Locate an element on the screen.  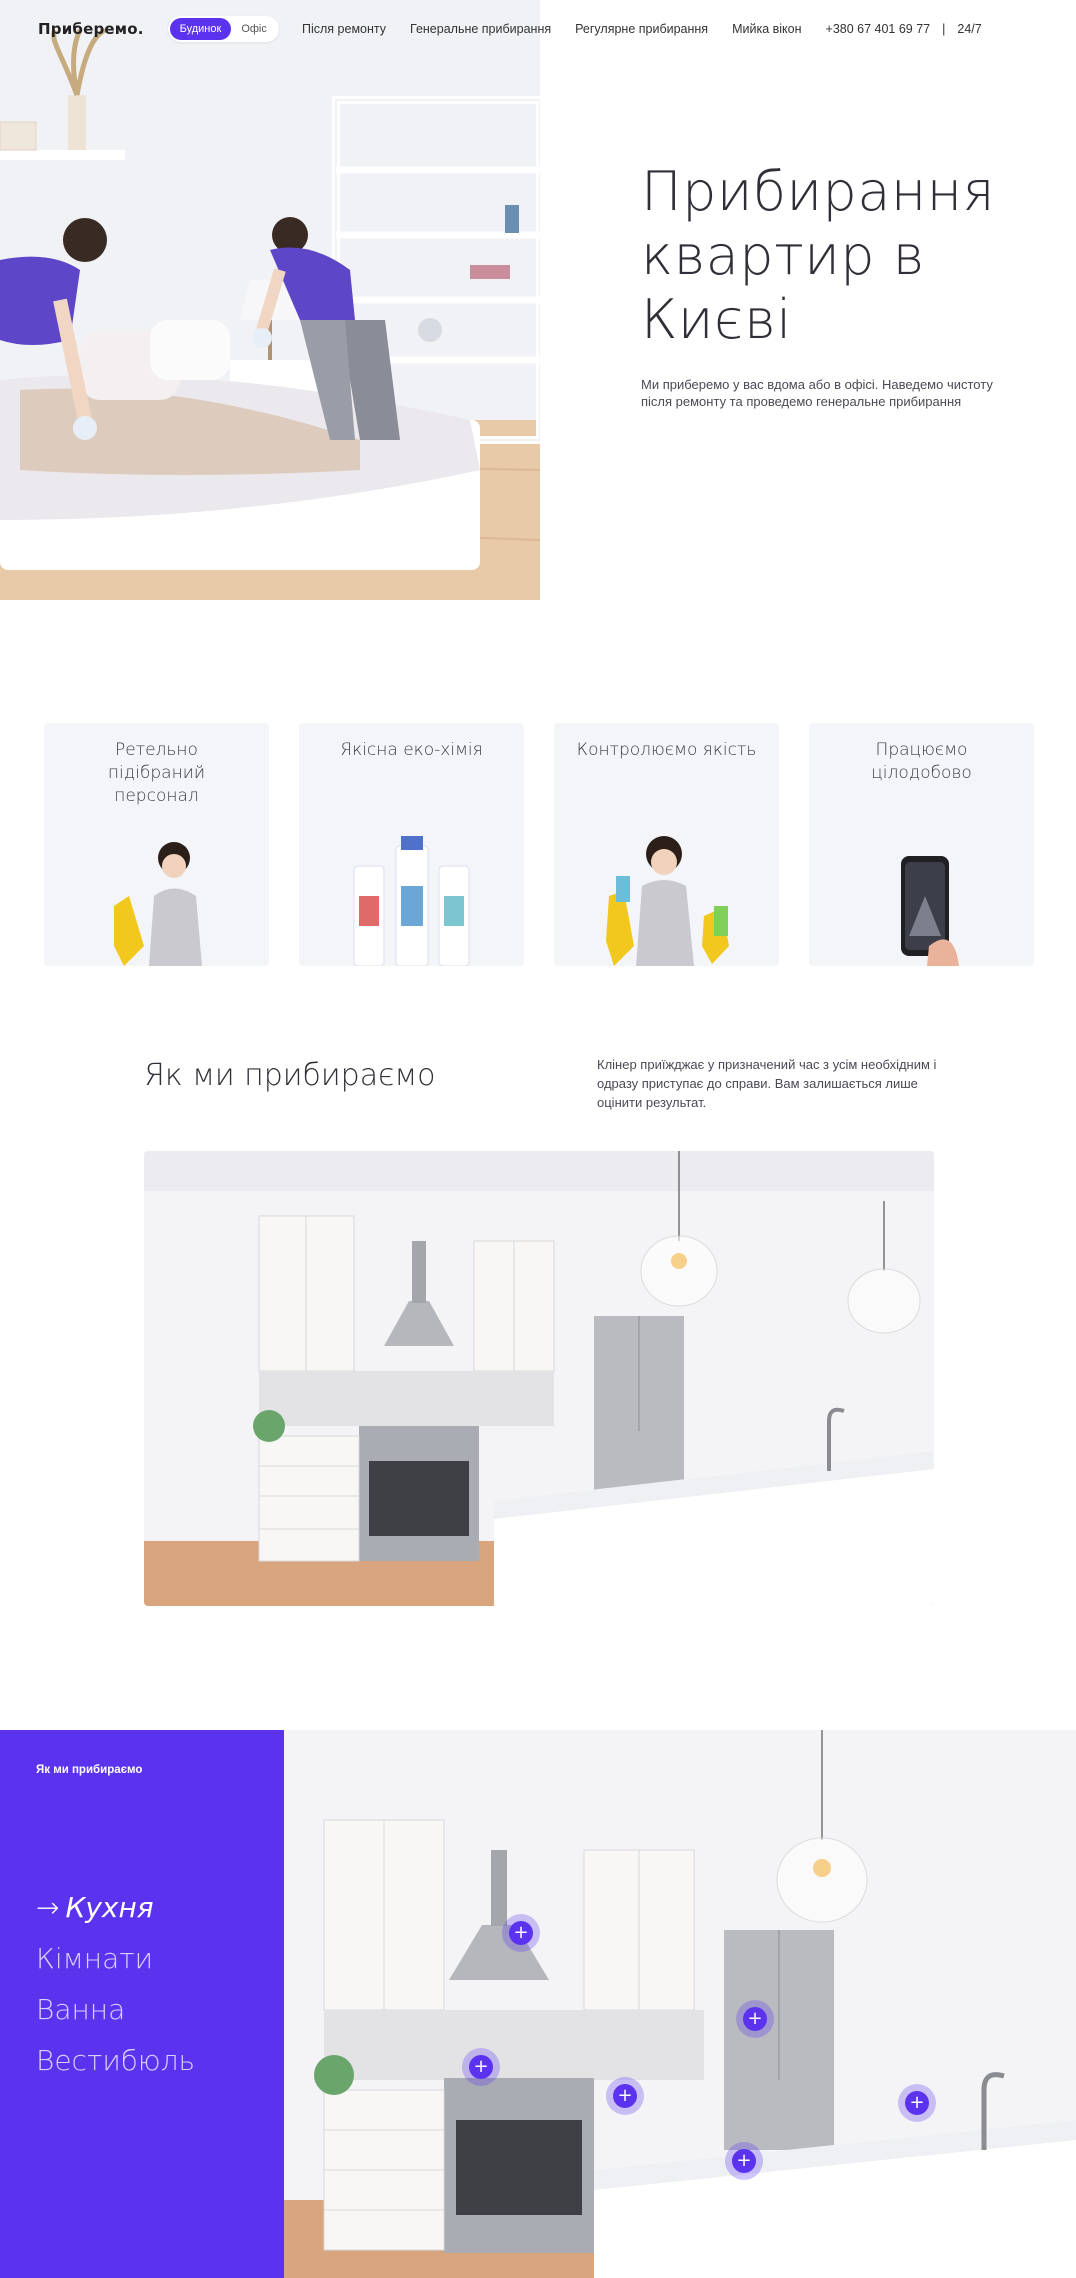
rooms-panel-label: Як ми прибираємо is located at coordinates (89, 1770).